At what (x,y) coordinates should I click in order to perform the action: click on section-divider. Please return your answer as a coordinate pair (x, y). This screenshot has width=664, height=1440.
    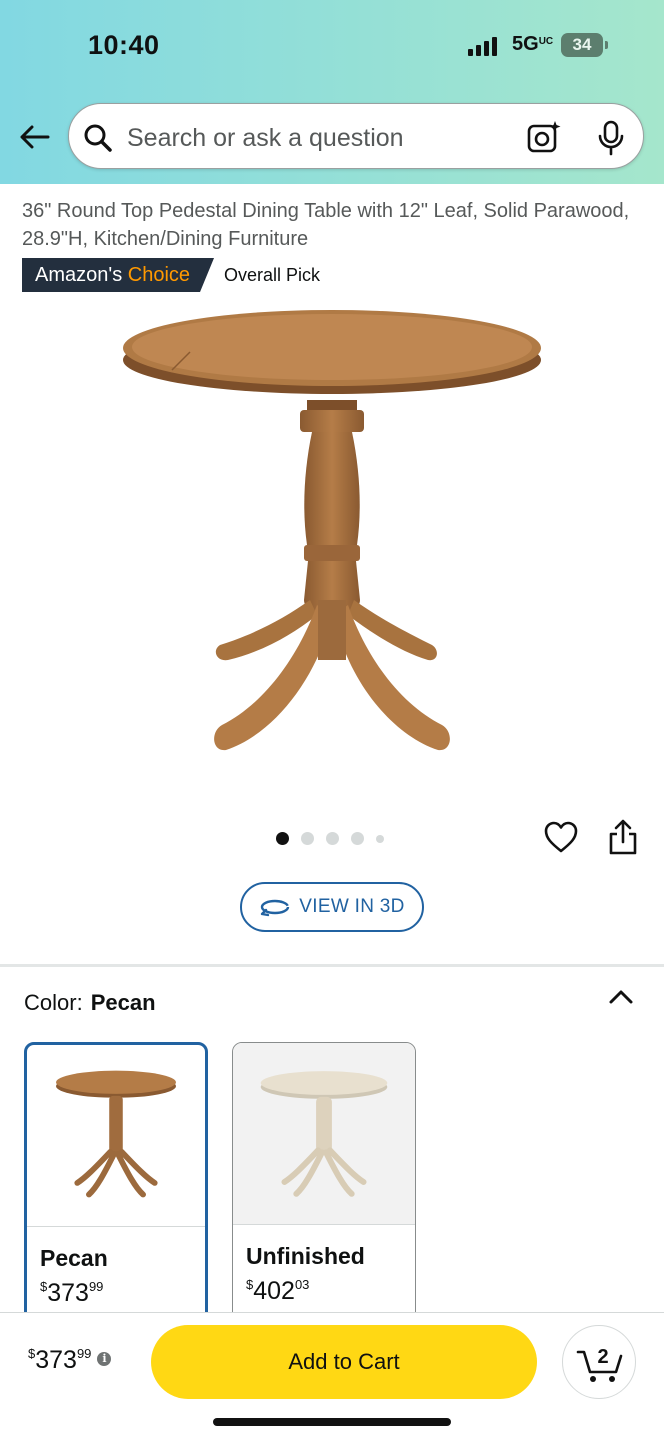
    Looking at the image, I should click on (332, 965).